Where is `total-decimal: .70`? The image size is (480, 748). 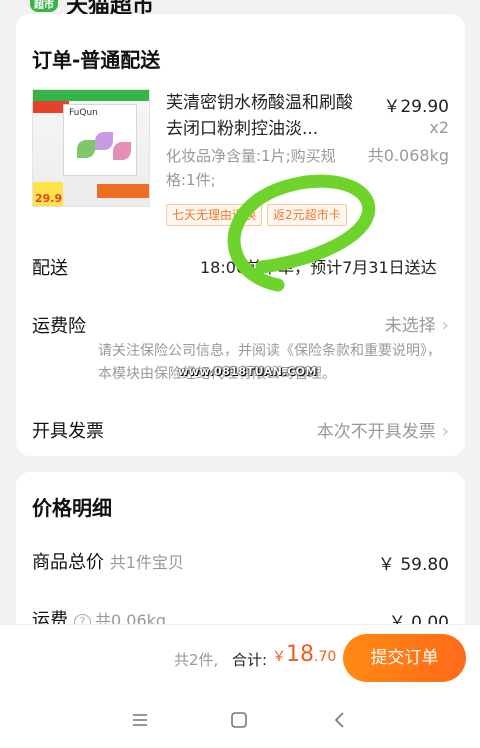 total-decimal: .70 is located at coordinates (325, 657).